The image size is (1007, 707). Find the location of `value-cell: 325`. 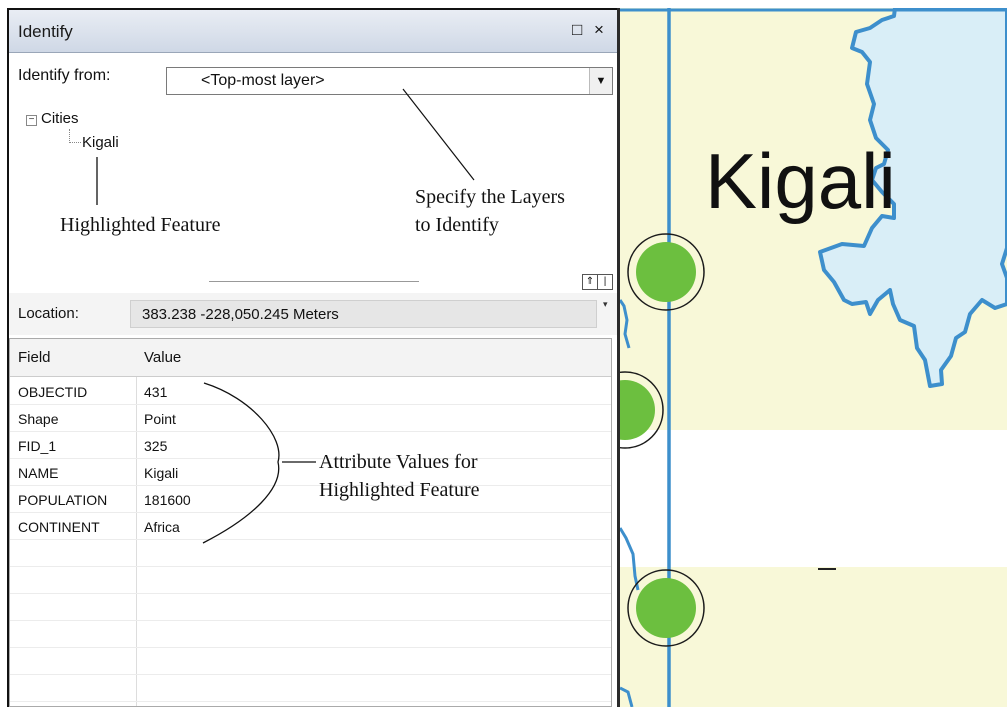

value-cell: 325 is located at coordinates (156, 446).